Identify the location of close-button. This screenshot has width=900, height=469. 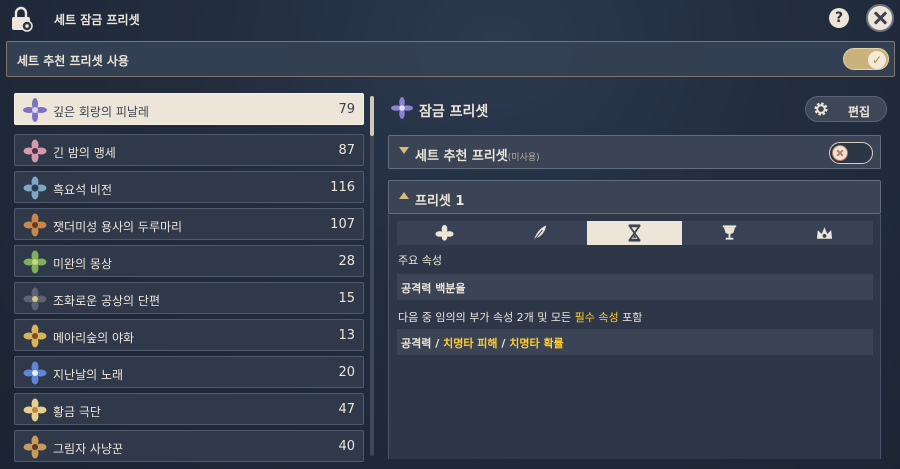
(880, 18).